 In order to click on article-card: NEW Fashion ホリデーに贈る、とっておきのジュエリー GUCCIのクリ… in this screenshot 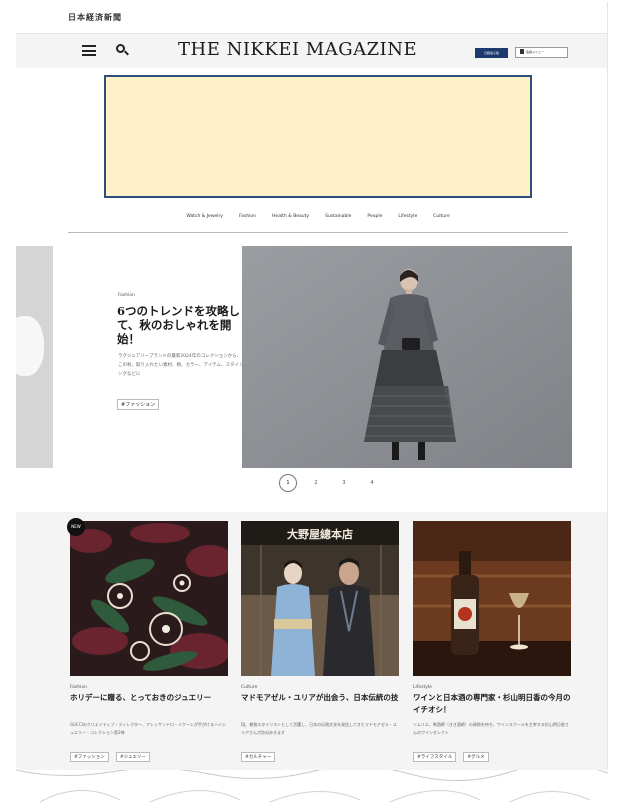, I will do `click(147, 640)`.